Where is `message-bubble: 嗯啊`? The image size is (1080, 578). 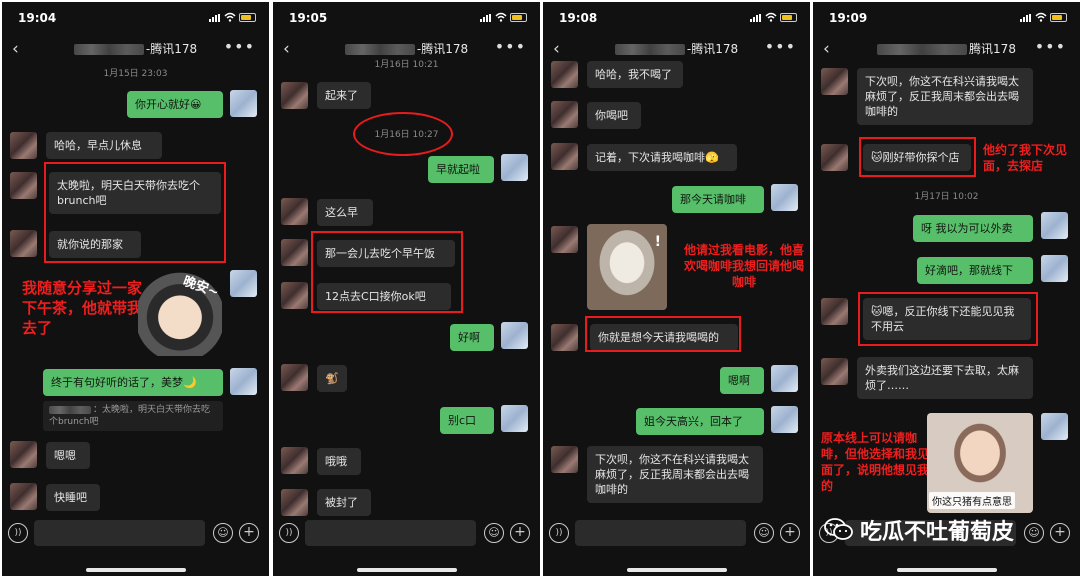
message-bubble: 嗯啊 is located at coordinates (742, 380).